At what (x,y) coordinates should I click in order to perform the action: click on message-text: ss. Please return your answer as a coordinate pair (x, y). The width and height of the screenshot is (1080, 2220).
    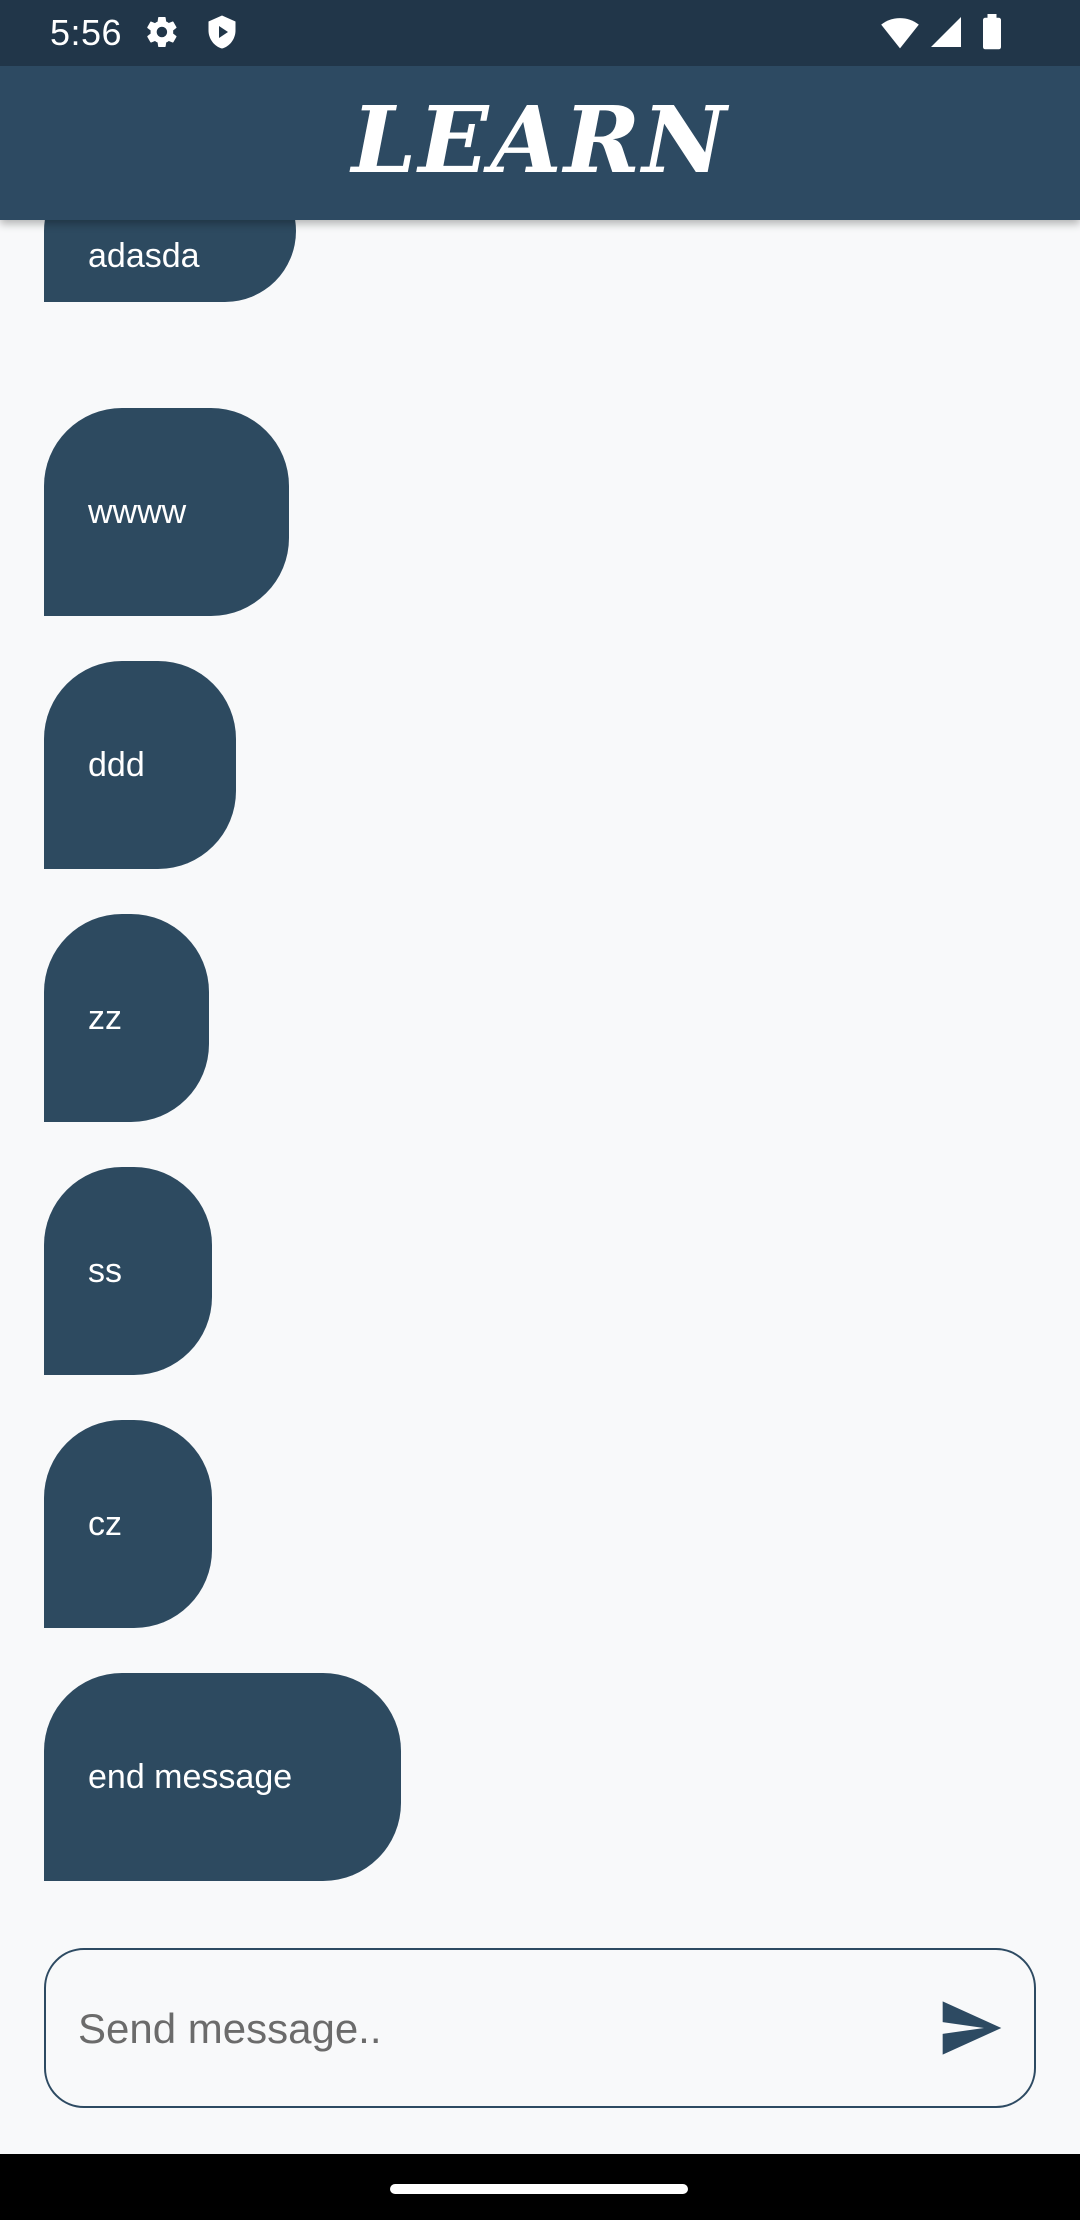
    Looking at the image, I should click on (105, 1271).